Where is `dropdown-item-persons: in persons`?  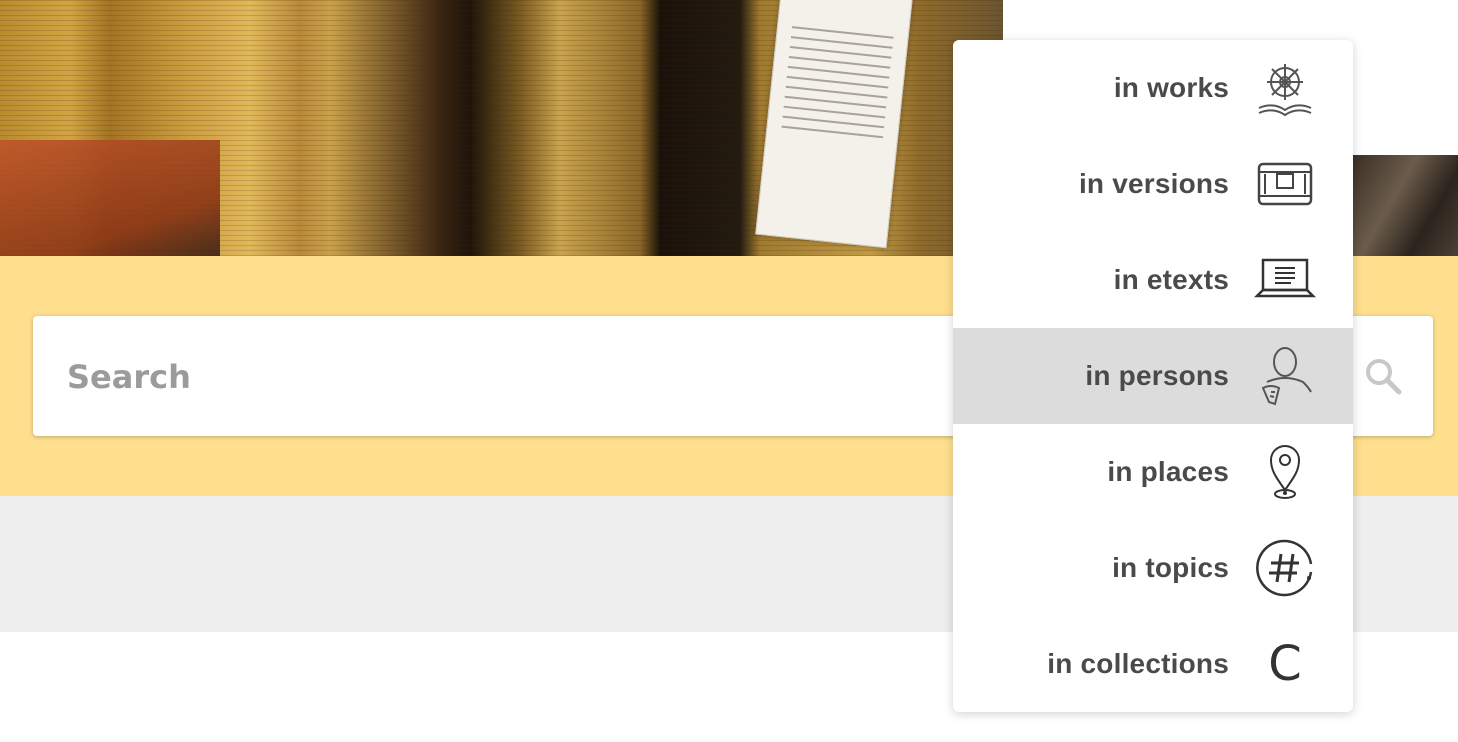
dropdown-item-persons: in persons is located at coordinates (1153, 376).